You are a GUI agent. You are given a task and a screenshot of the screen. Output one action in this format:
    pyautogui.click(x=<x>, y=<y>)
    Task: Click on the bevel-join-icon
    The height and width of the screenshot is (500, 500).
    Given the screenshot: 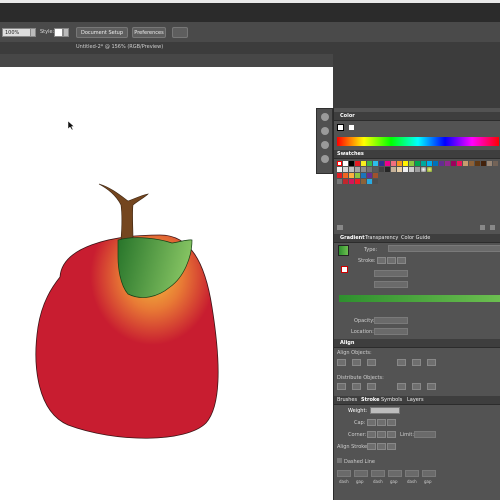 What is the action you would take?
    pyautogui.click(x=391, y=434)
    